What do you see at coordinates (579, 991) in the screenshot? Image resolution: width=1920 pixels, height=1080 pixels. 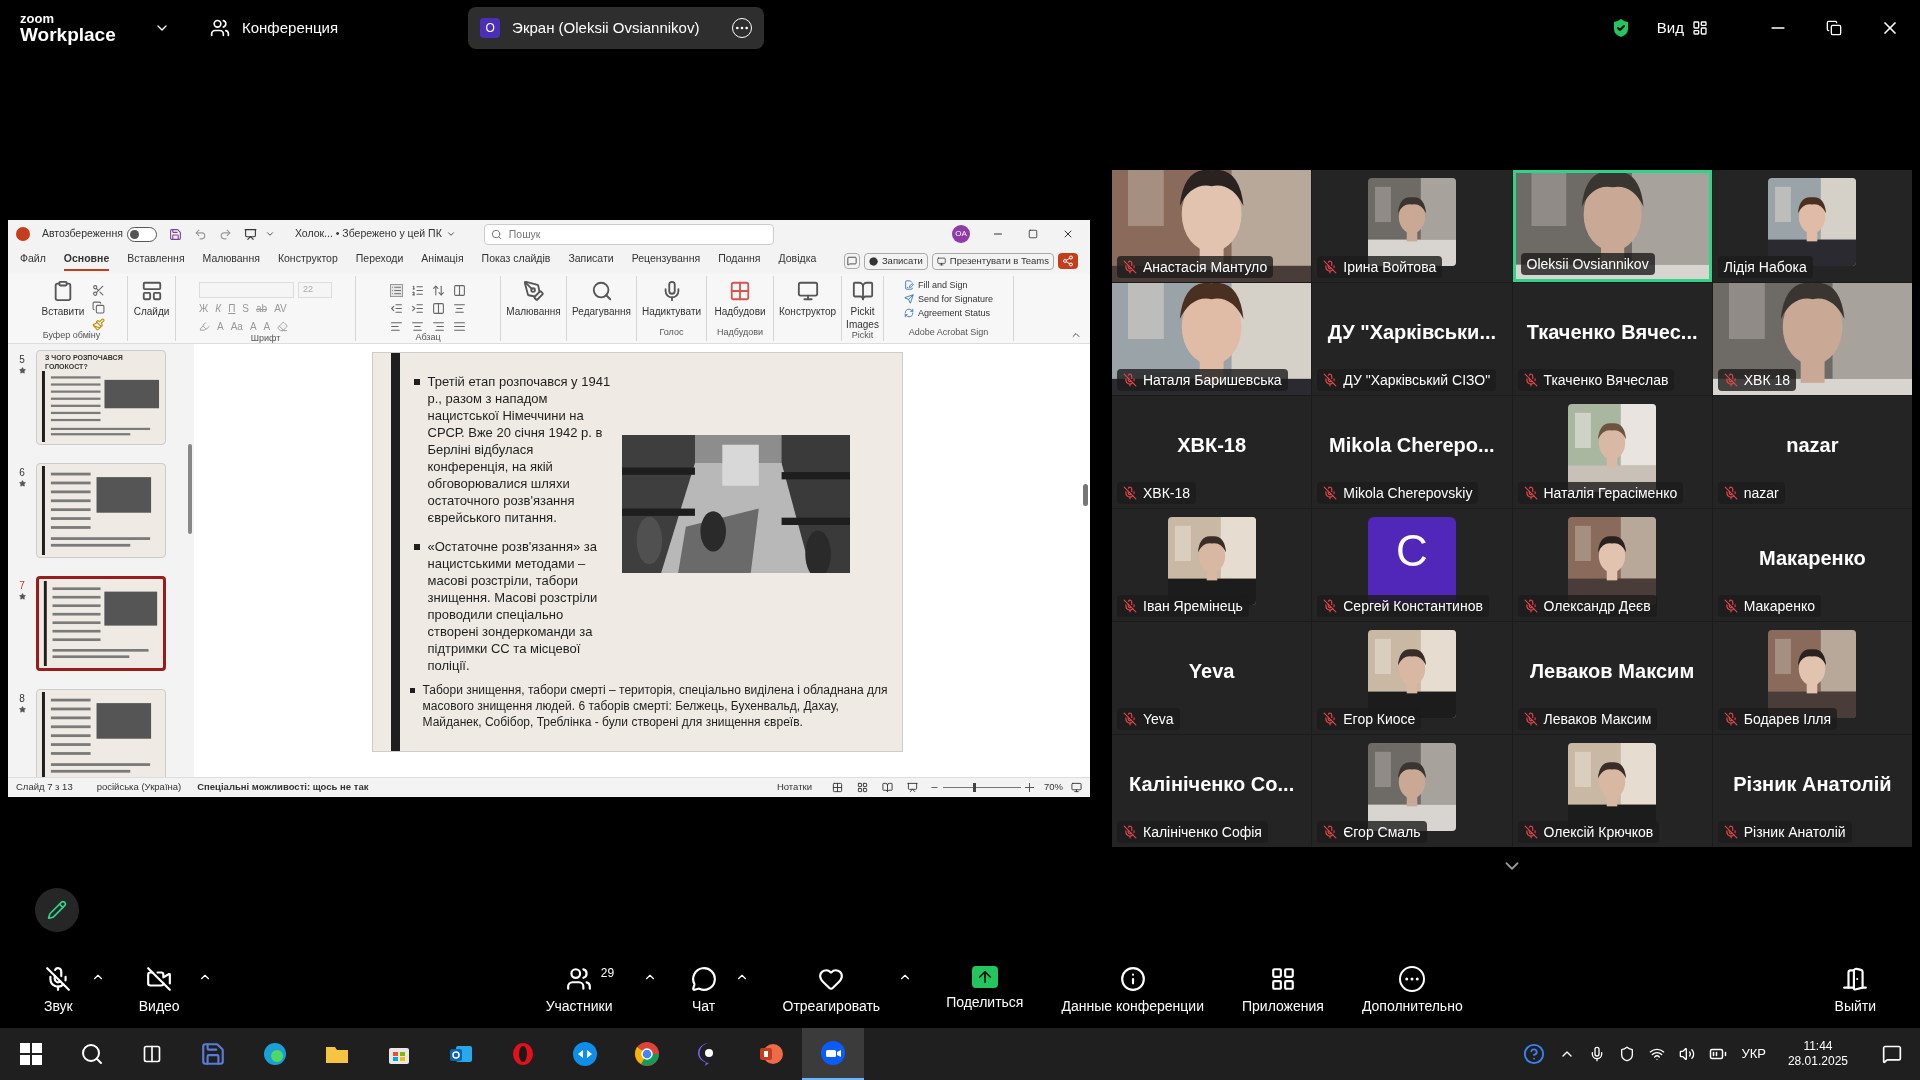 I see `toolbar-button: 29 Участники` at bounding box center [579, 991].